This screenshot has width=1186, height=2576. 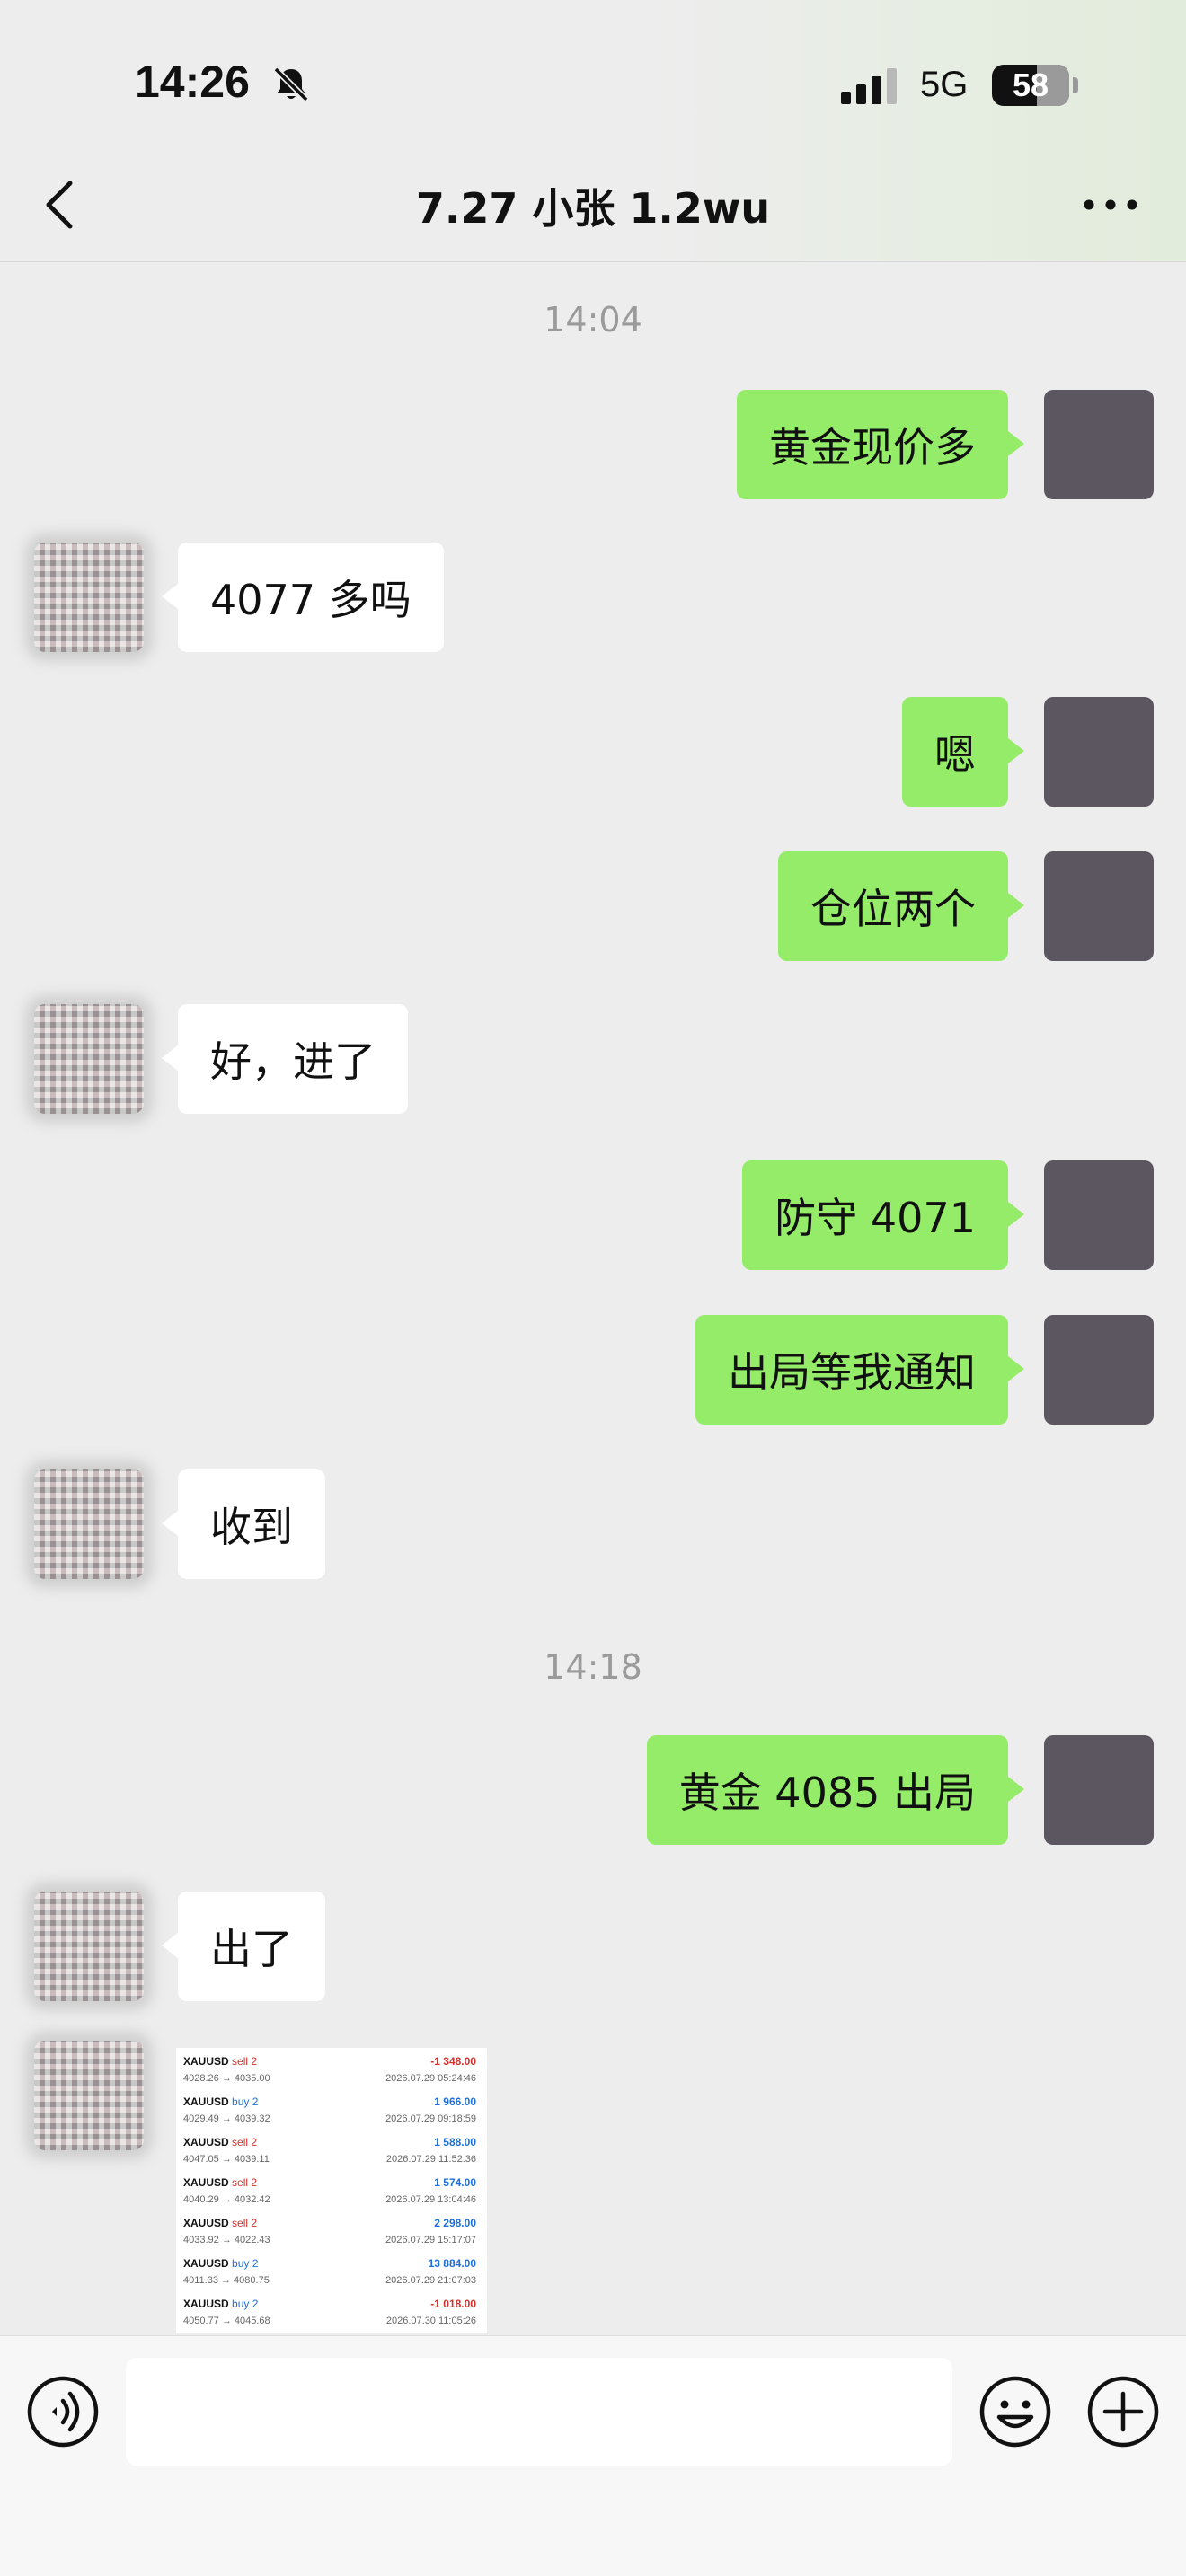 What do you see at coordinates (226, 2199) in the screenshot?
I see `trade-prices: 4040.29 → 4032.42` at bounding box center [226, 2199].